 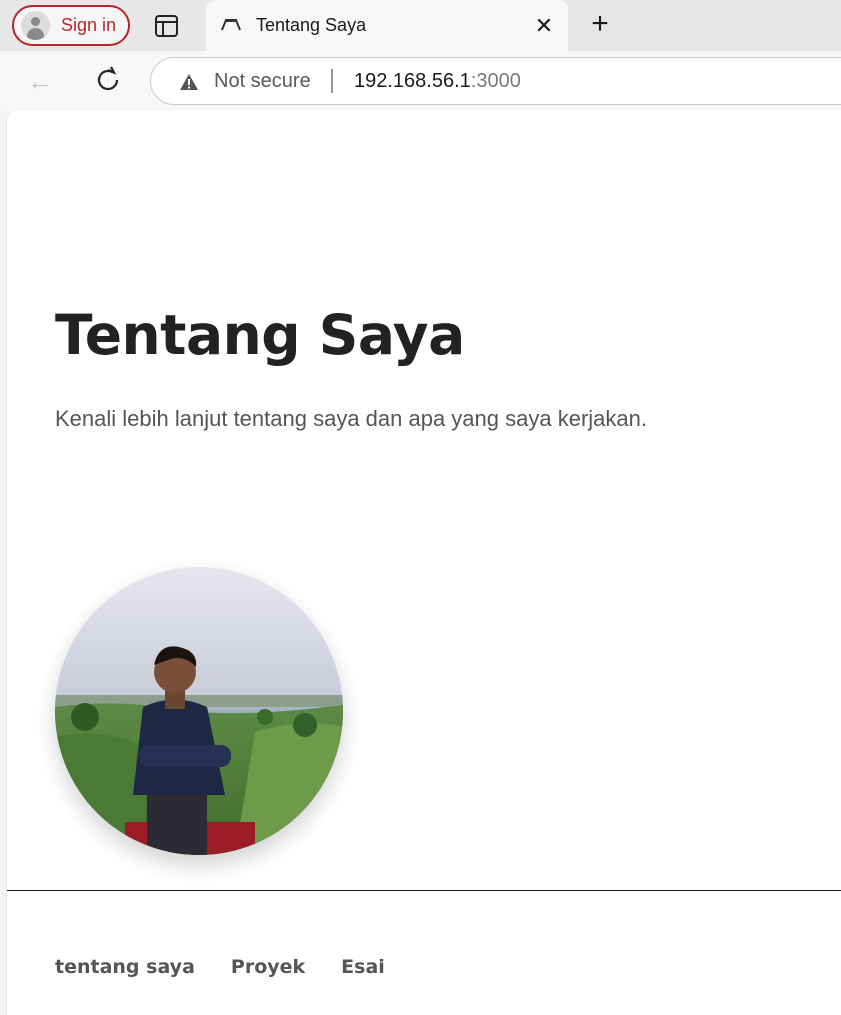 What do you see at coordinates (231, 25) in the screenshot?
I see `site-favicon-icon` at bounding box center [231, 25].